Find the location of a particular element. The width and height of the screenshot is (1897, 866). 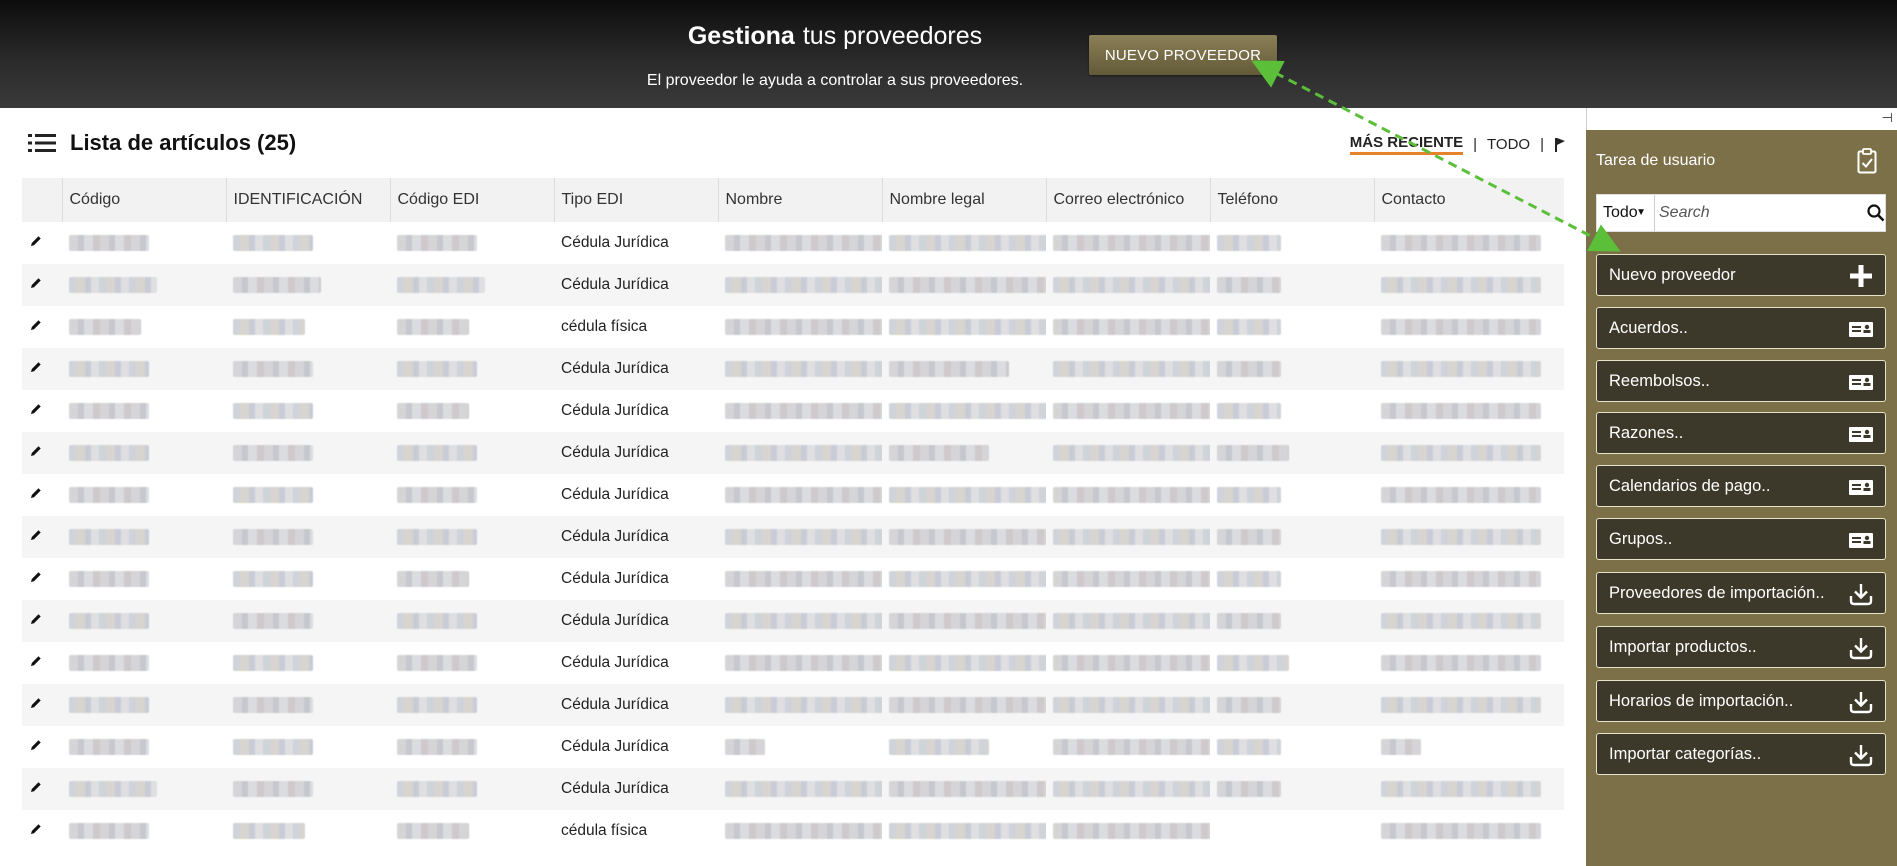

id-card-icon is located at coordinates (1861, 329).